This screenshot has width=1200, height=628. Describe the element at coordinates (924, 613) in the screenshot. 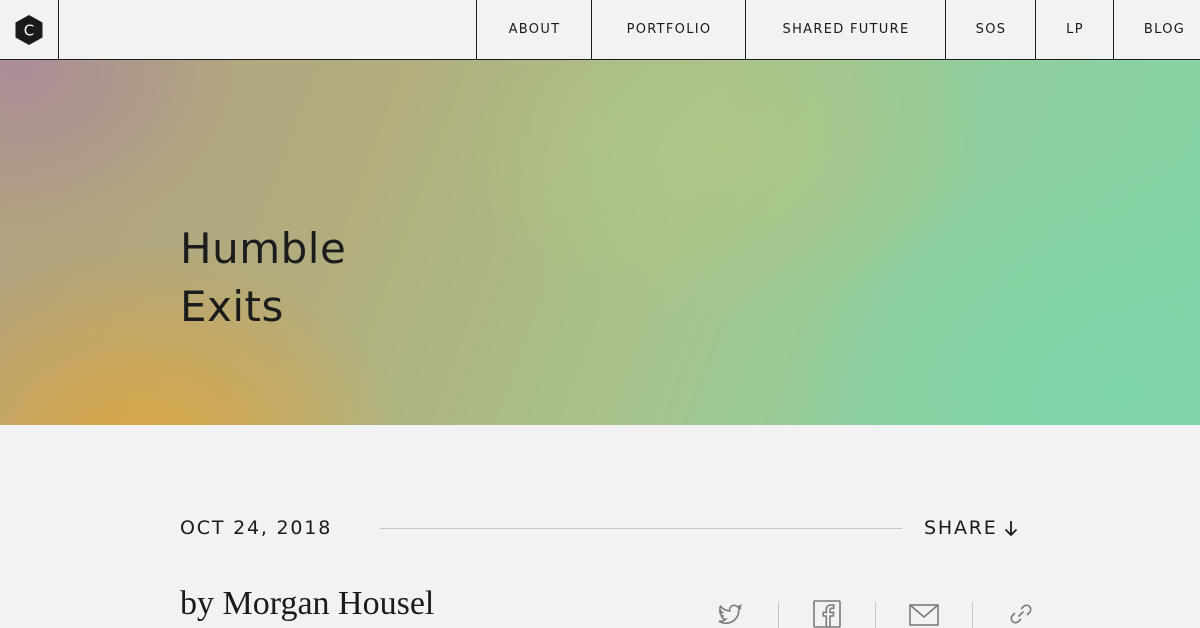

I see `mail-icon` at that location.